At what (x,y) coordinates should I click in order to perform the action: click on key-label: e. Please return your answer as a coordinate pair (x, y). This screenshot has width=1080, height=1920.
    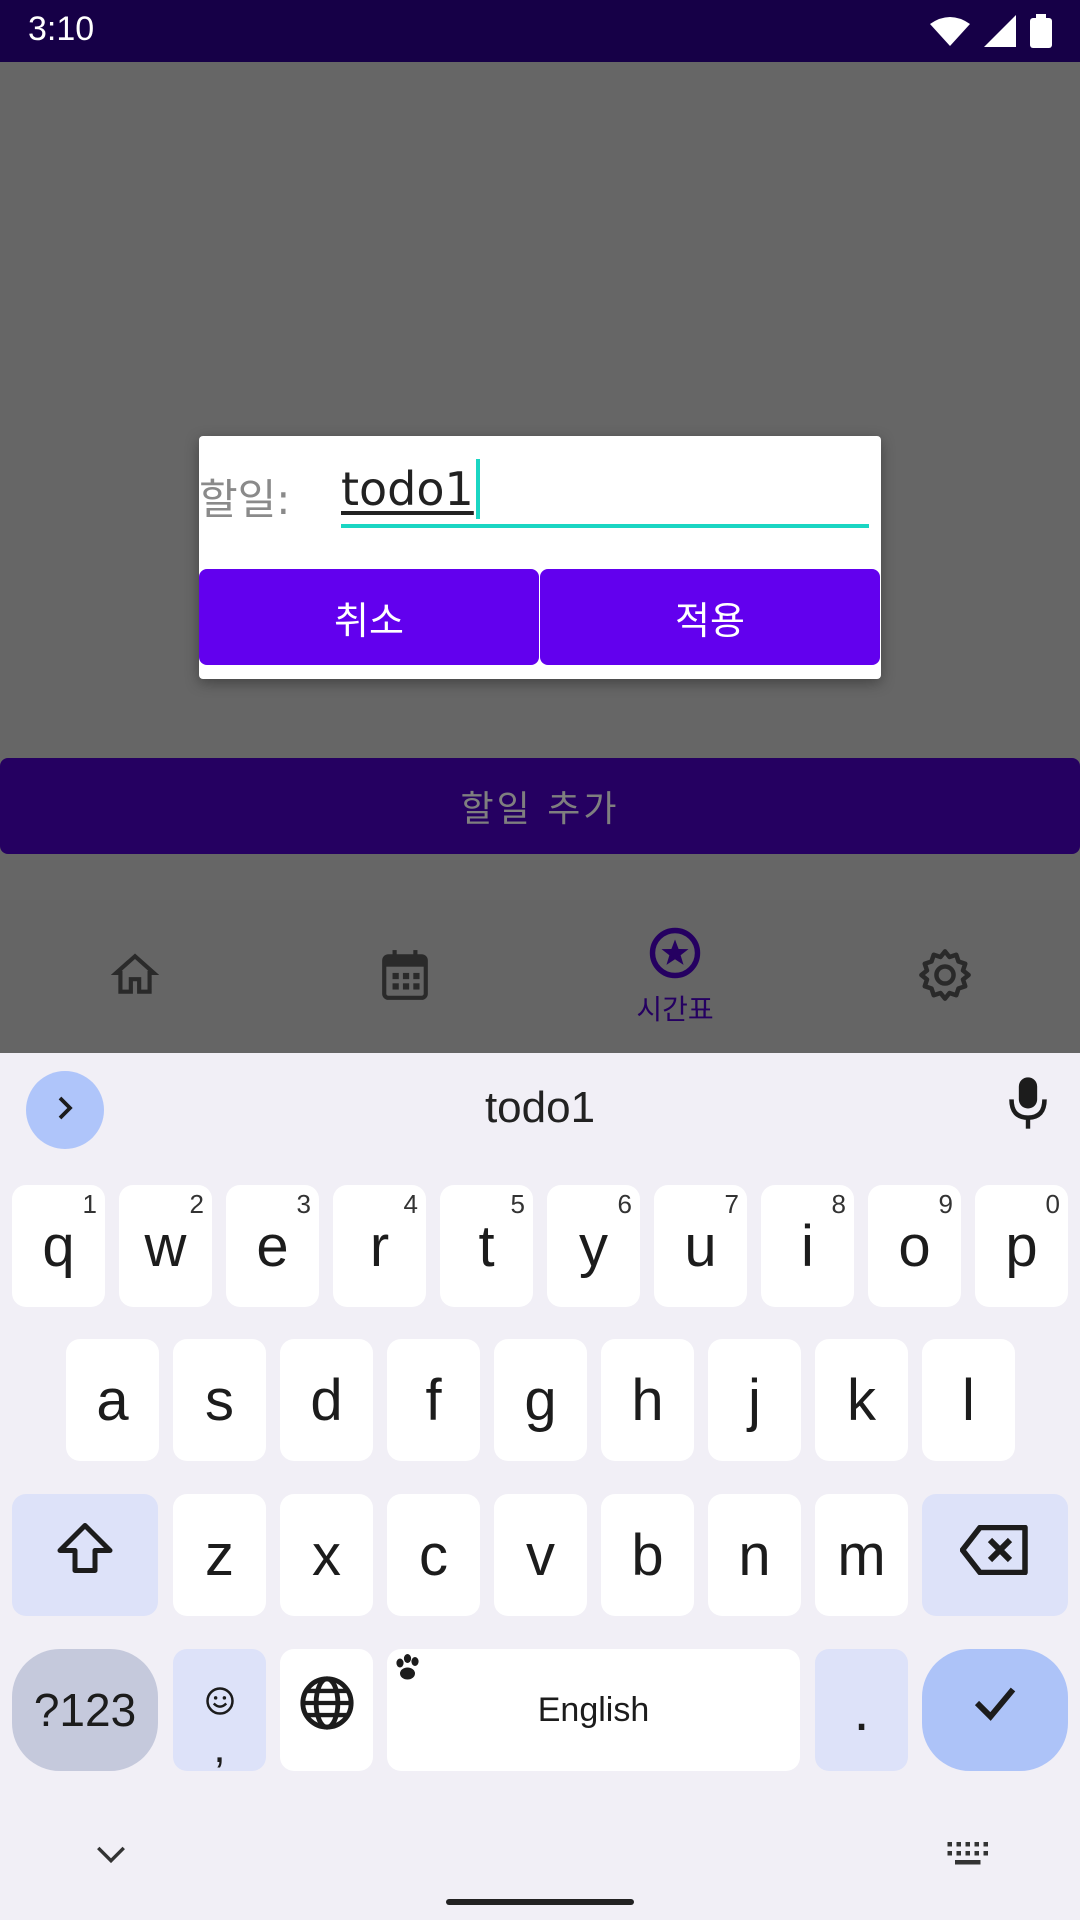
    Looking at the image, I should click on (272, 1246).